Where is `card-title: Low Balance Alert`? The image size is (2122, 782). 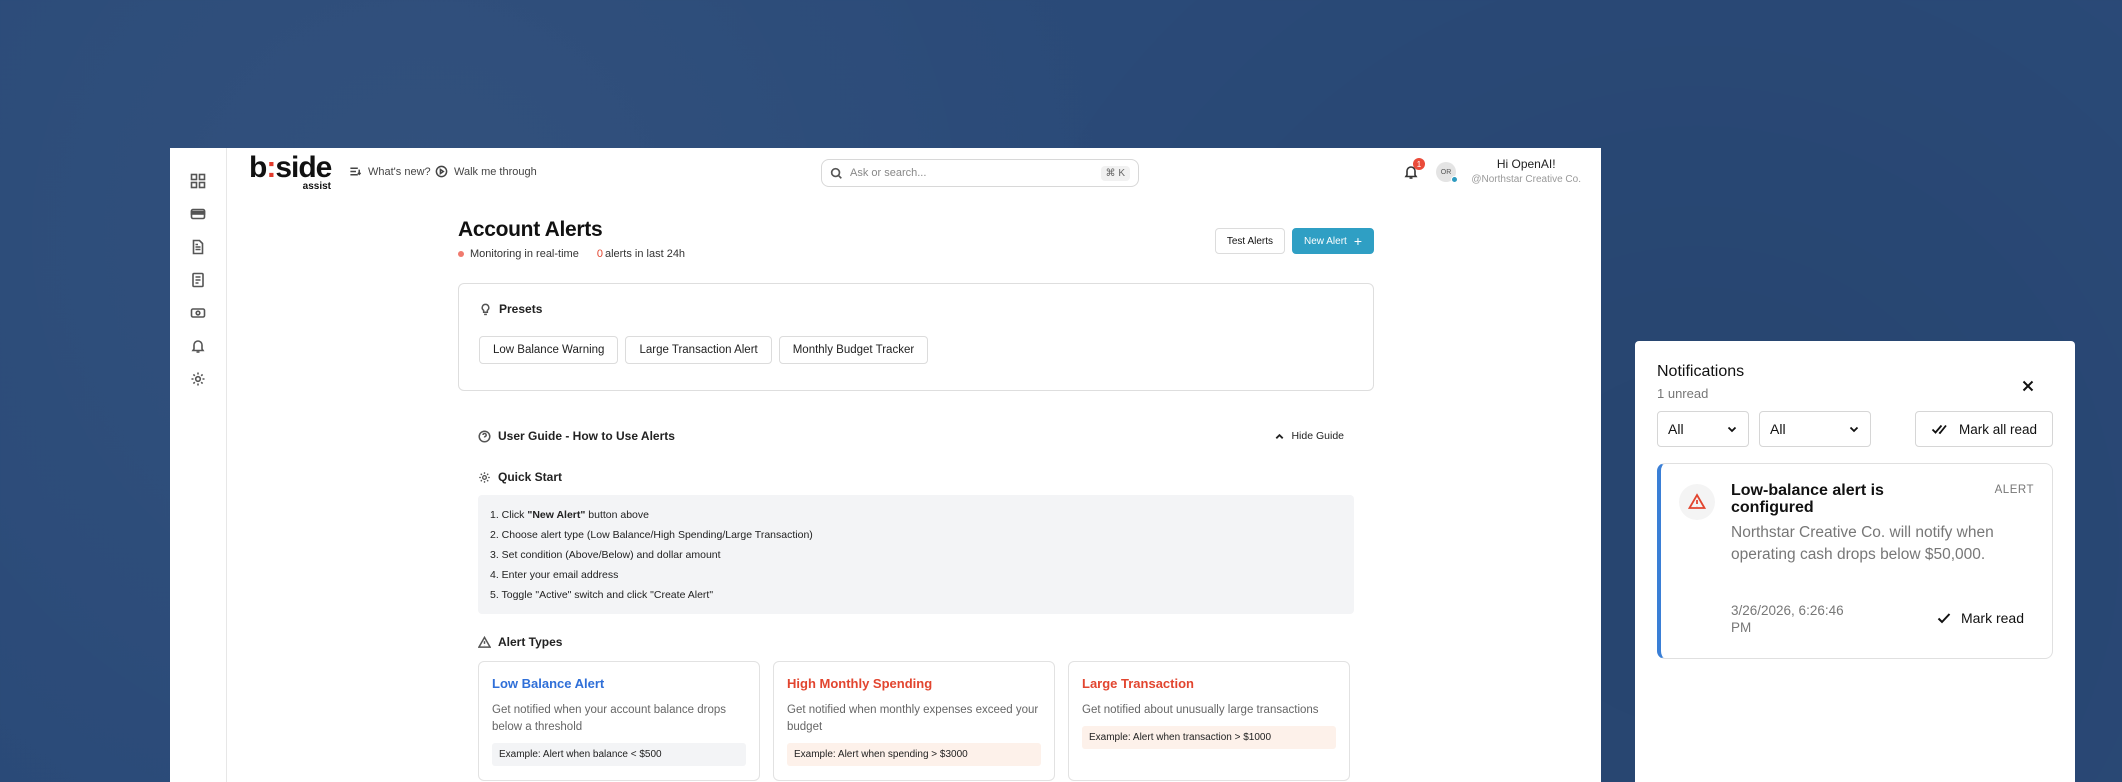
card-title: Low Balance Alert is located at coordinates (548, 683).